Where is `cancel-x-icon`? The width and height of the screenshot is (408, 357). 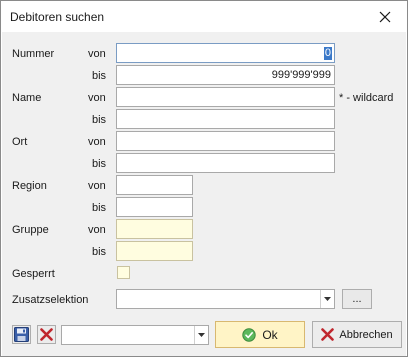
cancel-x-icon is located at coordinates (328, 334).